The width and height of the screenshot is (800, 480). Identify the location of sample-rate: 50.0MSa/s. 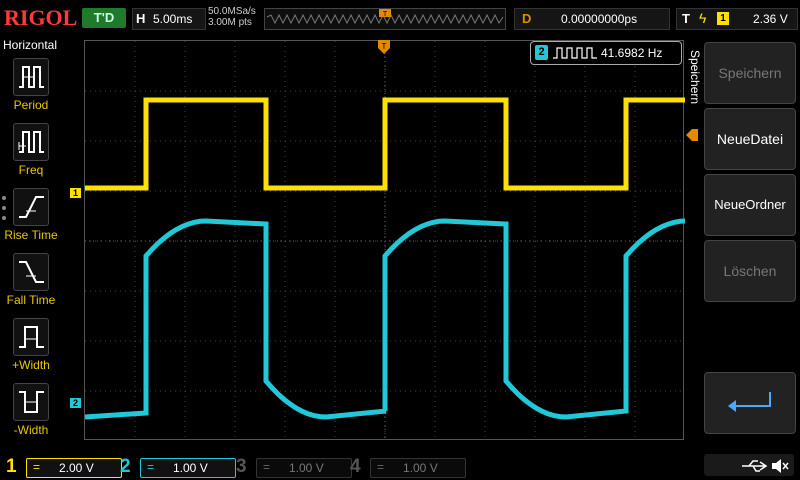
(232, 11).